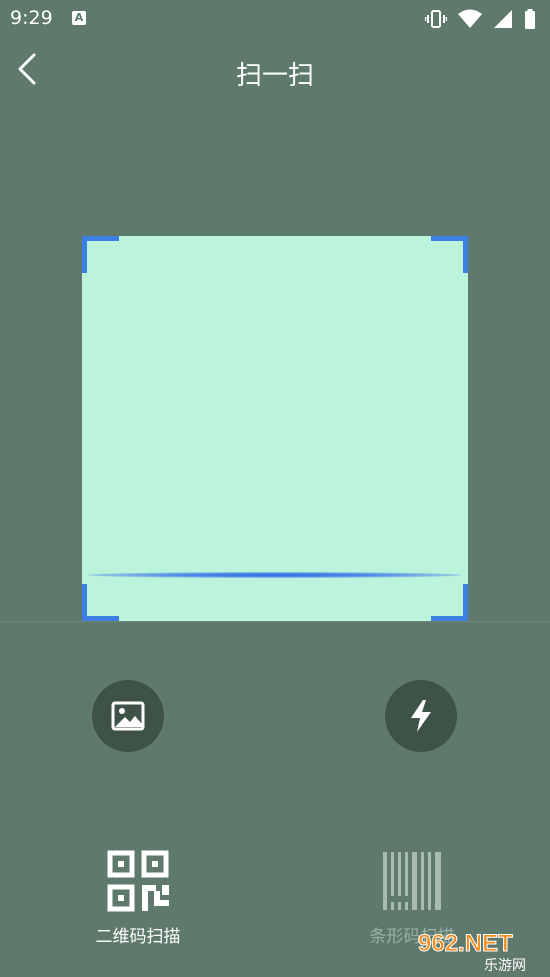  Describe the element at coordinates (138, 881) in the screenshot. I see `qr-code-icon` at that location.